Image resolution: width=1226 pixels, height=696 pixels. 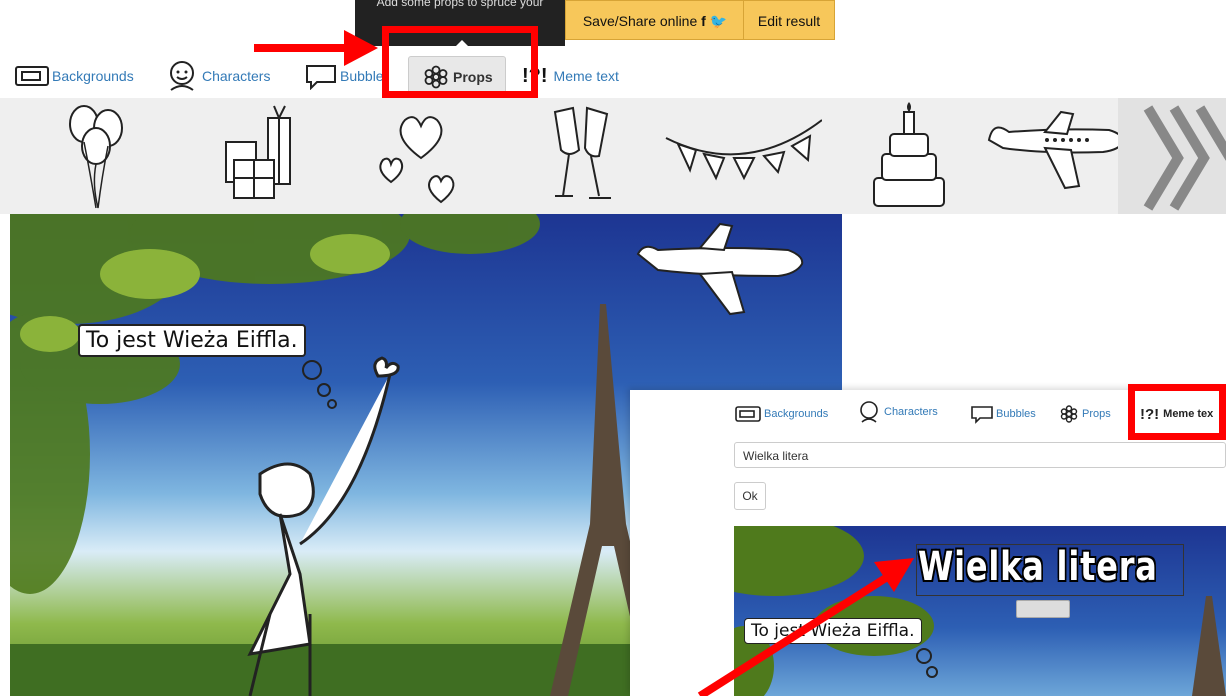 I want to click on tab-label: Meme text, so click(x=586, y=76).